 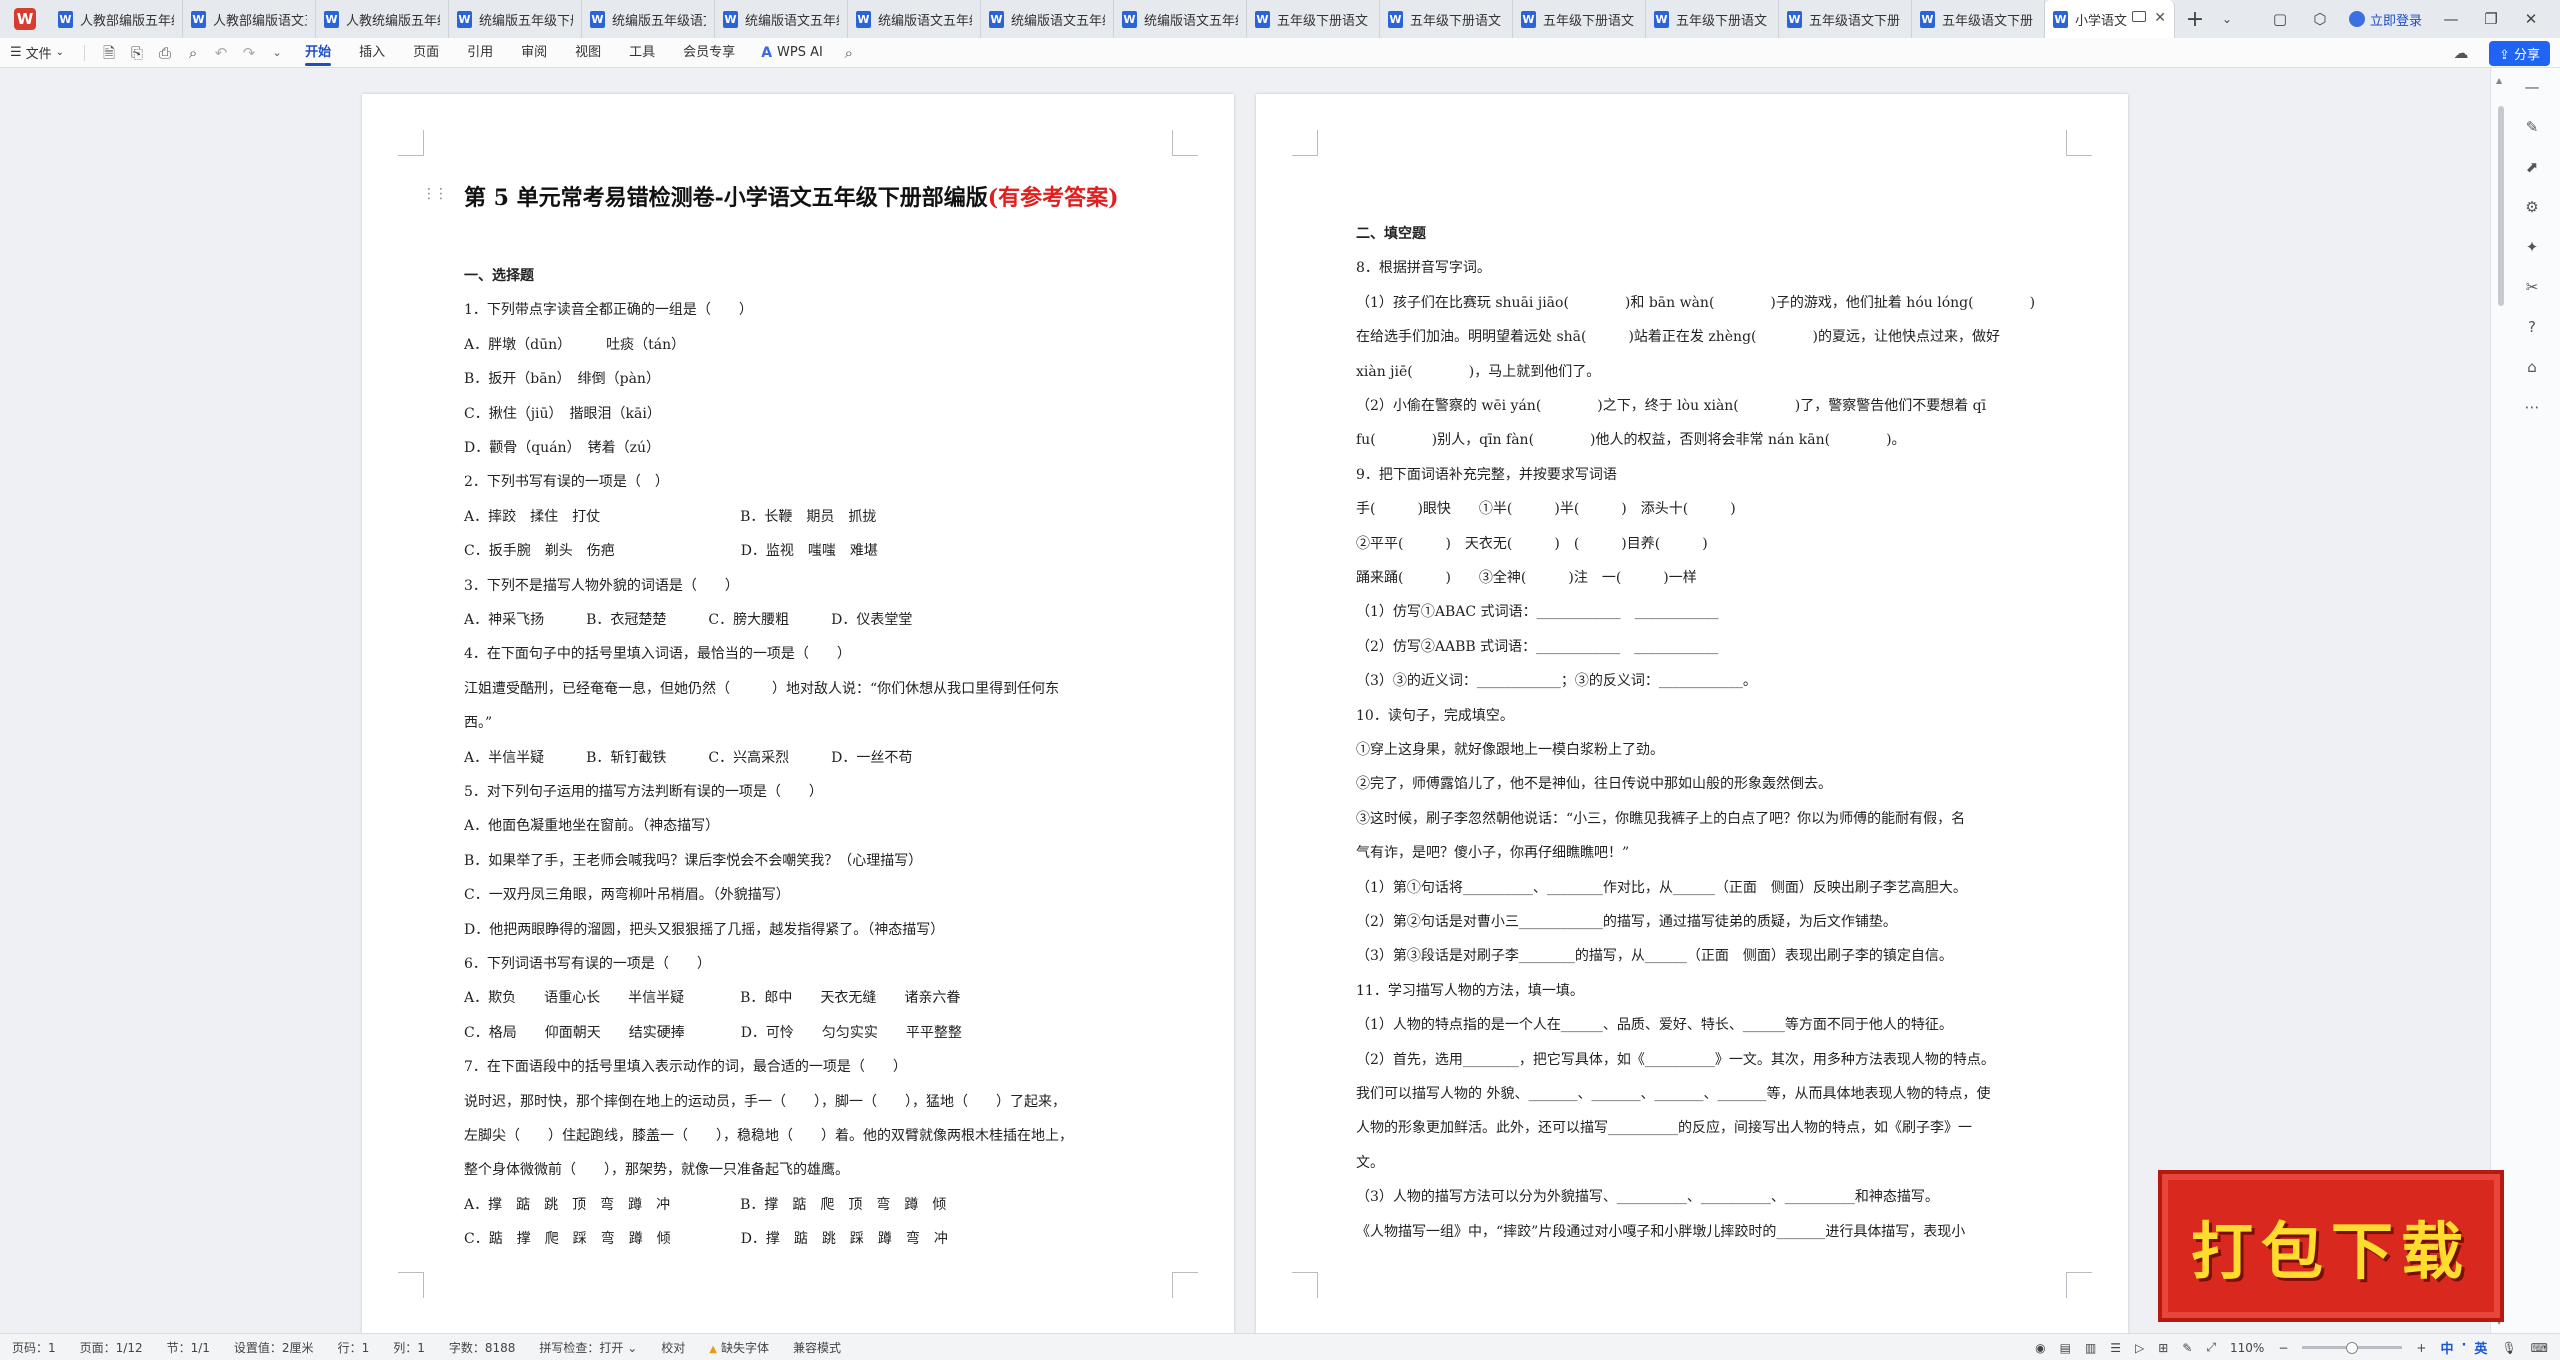 What do you see at coordinates (165, 53) in the screenshot?
I see `print-icon: ⎙` at bounding box center [165, 53].